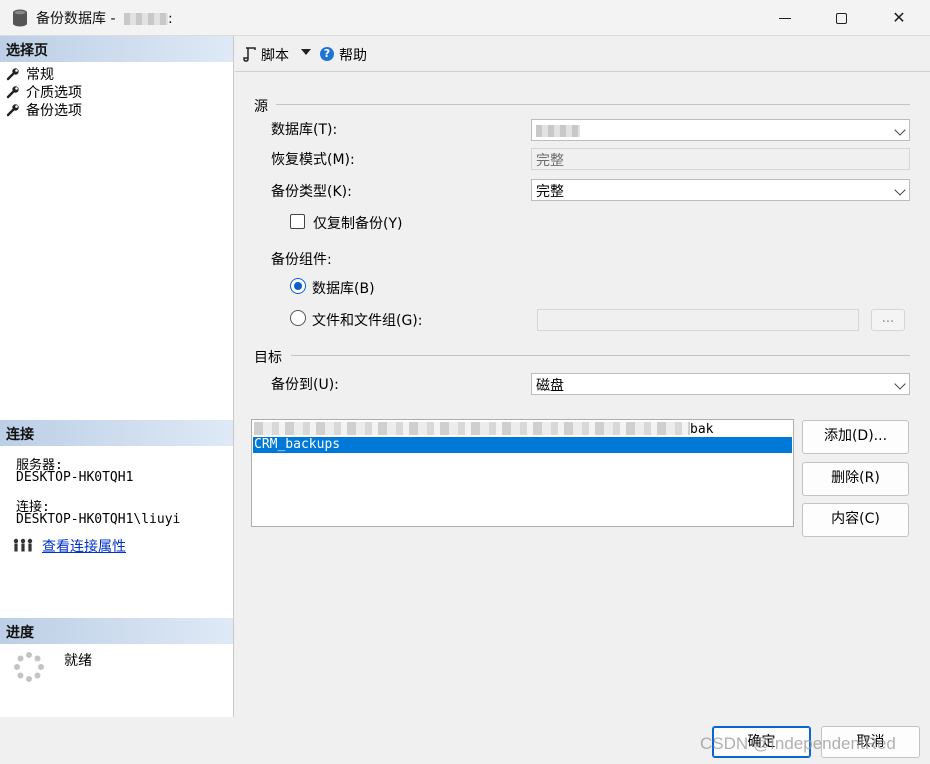 The height and width of the screenshot is (764, 930). I want to click on sidebar-item-media-options: 介质选项, so click(44, 91).